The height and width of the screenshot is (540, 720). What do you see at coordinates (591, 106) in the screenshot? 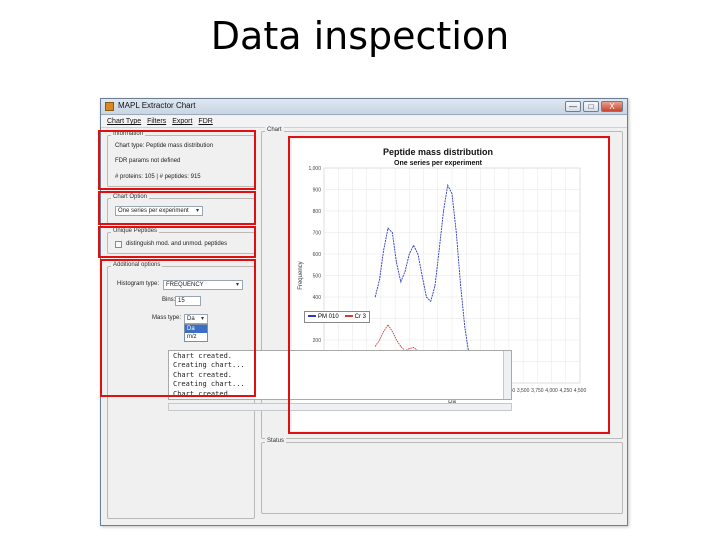
I see `maximize-button: □` at bounding box center [591, 106].